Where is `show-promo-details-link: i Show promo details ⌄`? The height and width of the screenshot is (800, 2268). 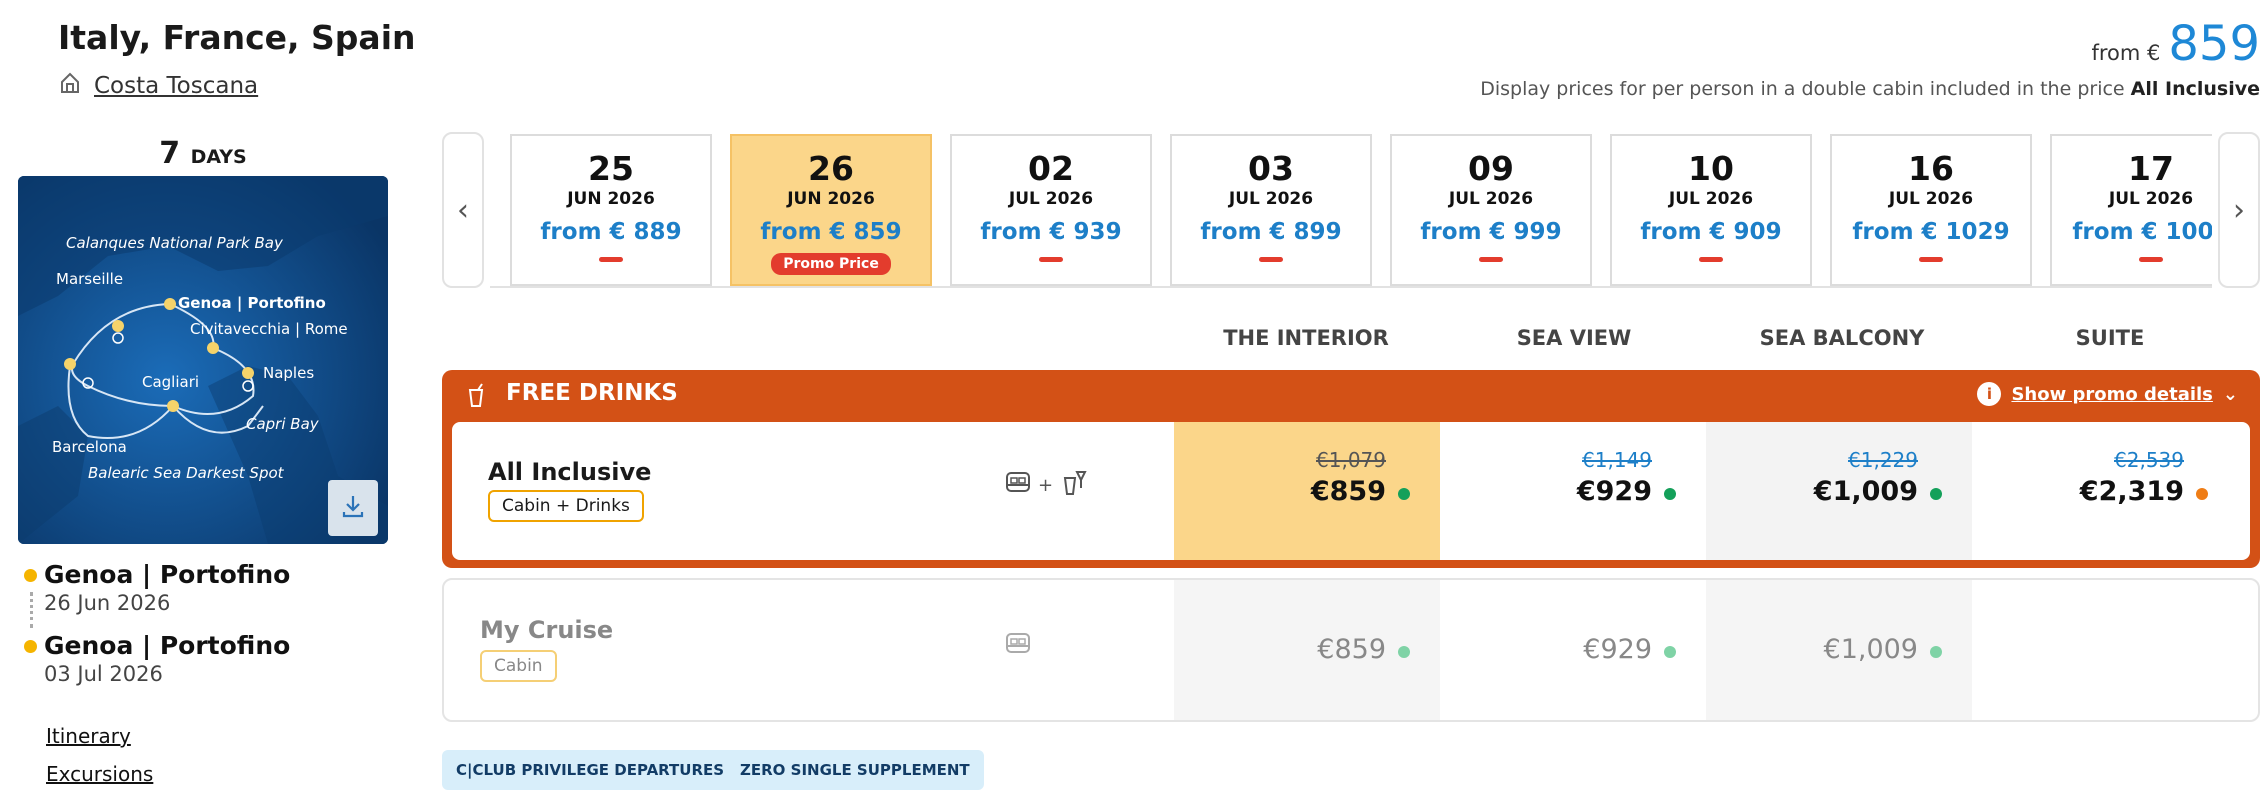
show-promo-details-link: i Show promo details ⌄ is located at coordinates (2107, 394).